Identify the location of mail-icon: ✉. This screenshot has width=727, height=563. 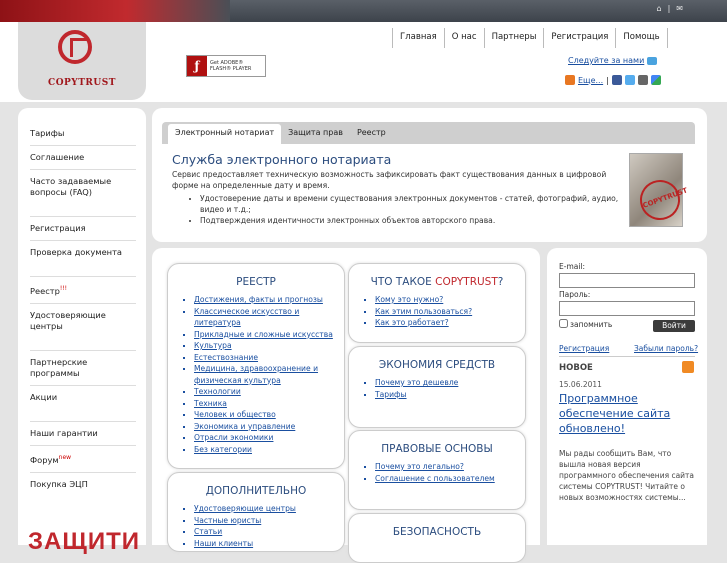
(679, 8).